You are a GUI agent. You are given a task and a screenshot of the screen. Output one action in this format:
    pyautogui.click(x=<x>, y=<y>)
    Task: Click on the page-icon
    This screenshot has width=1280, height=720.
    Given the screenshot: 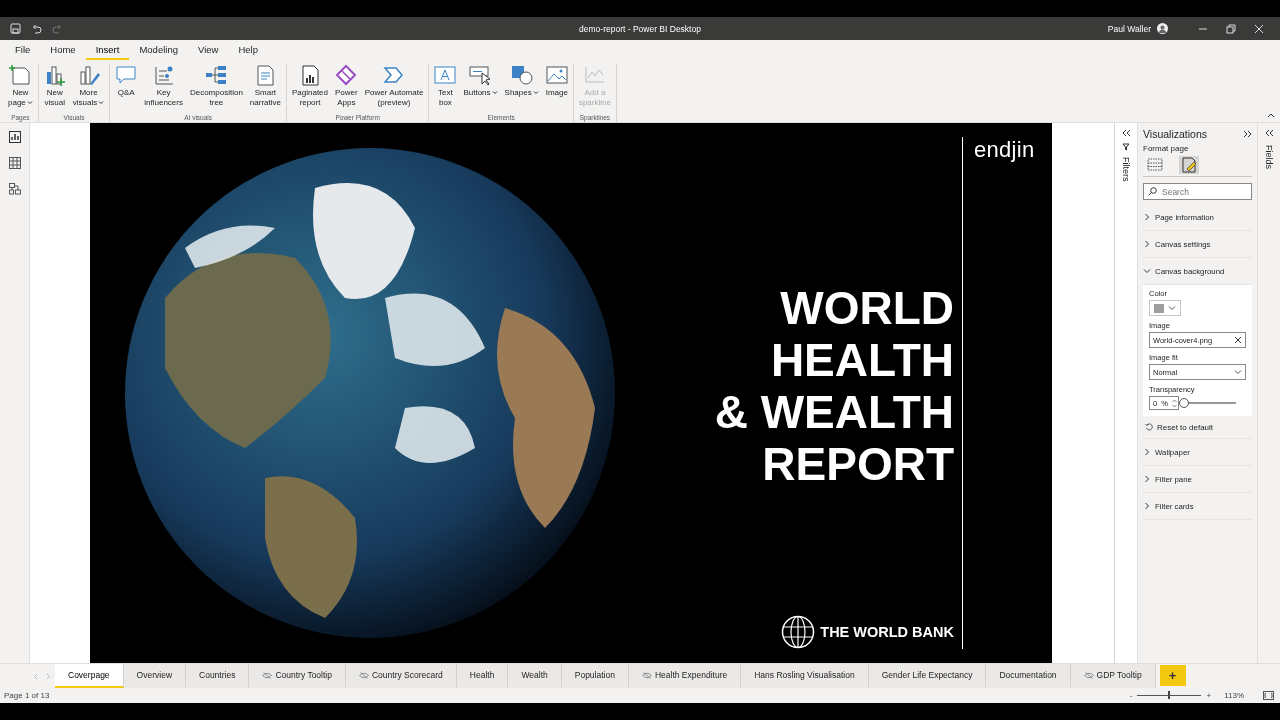 What is the action you would take?
    pyautogui.click(x=20, y=75)
    